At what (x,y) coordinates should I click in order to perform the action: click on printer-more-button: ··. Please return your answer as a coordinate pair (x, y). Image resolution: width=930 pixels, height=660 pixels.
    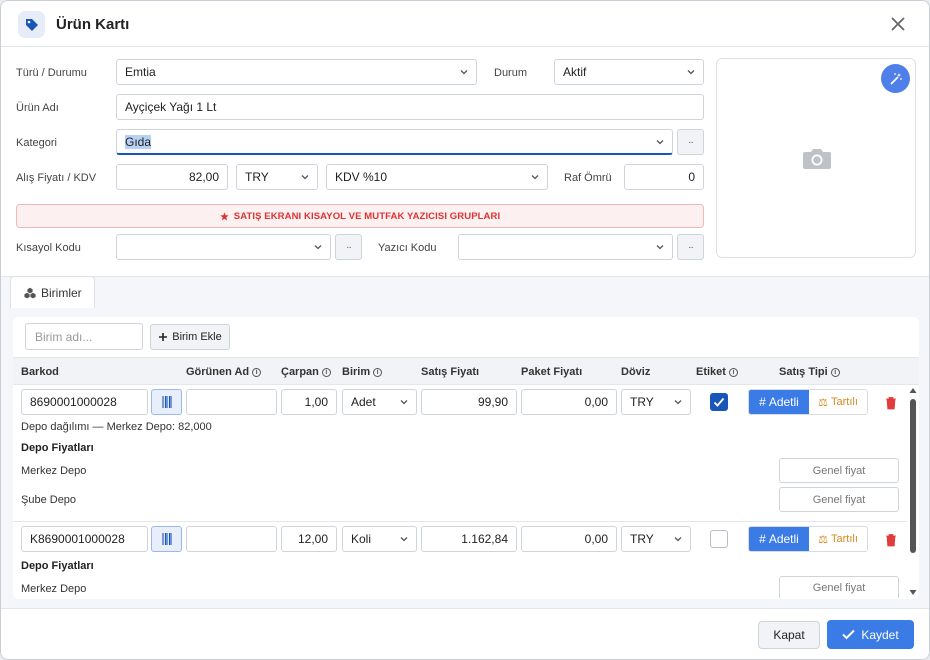
    Looking at the image, I should click on (690, 247).